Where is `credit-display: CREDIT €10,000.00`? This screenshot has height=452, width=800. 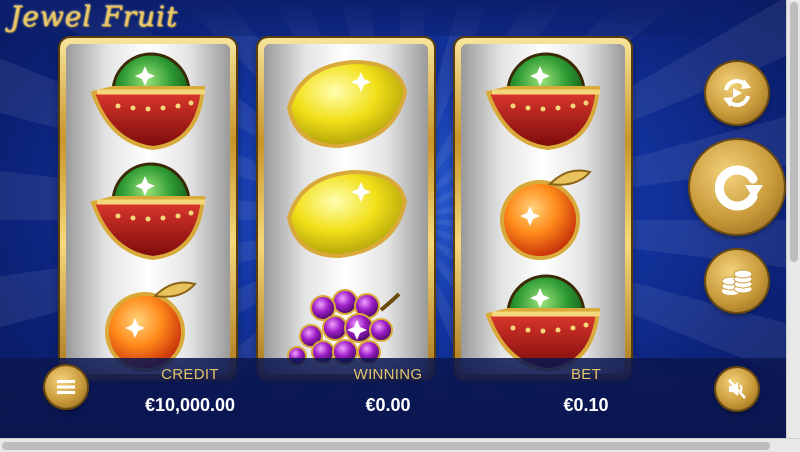 credit-display: CREDIT €10,000.00 is located at coordinates (190, 391).